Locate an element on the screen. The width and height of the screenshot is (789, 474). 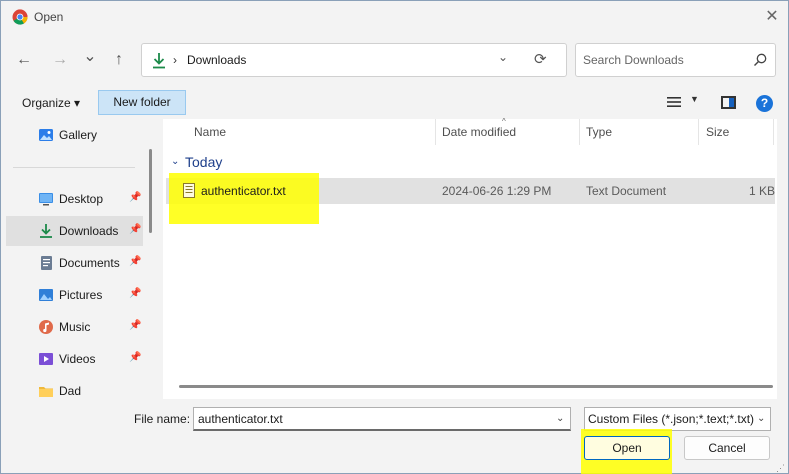
title-bar: Open ✕ is located at coordinates (394, 17).